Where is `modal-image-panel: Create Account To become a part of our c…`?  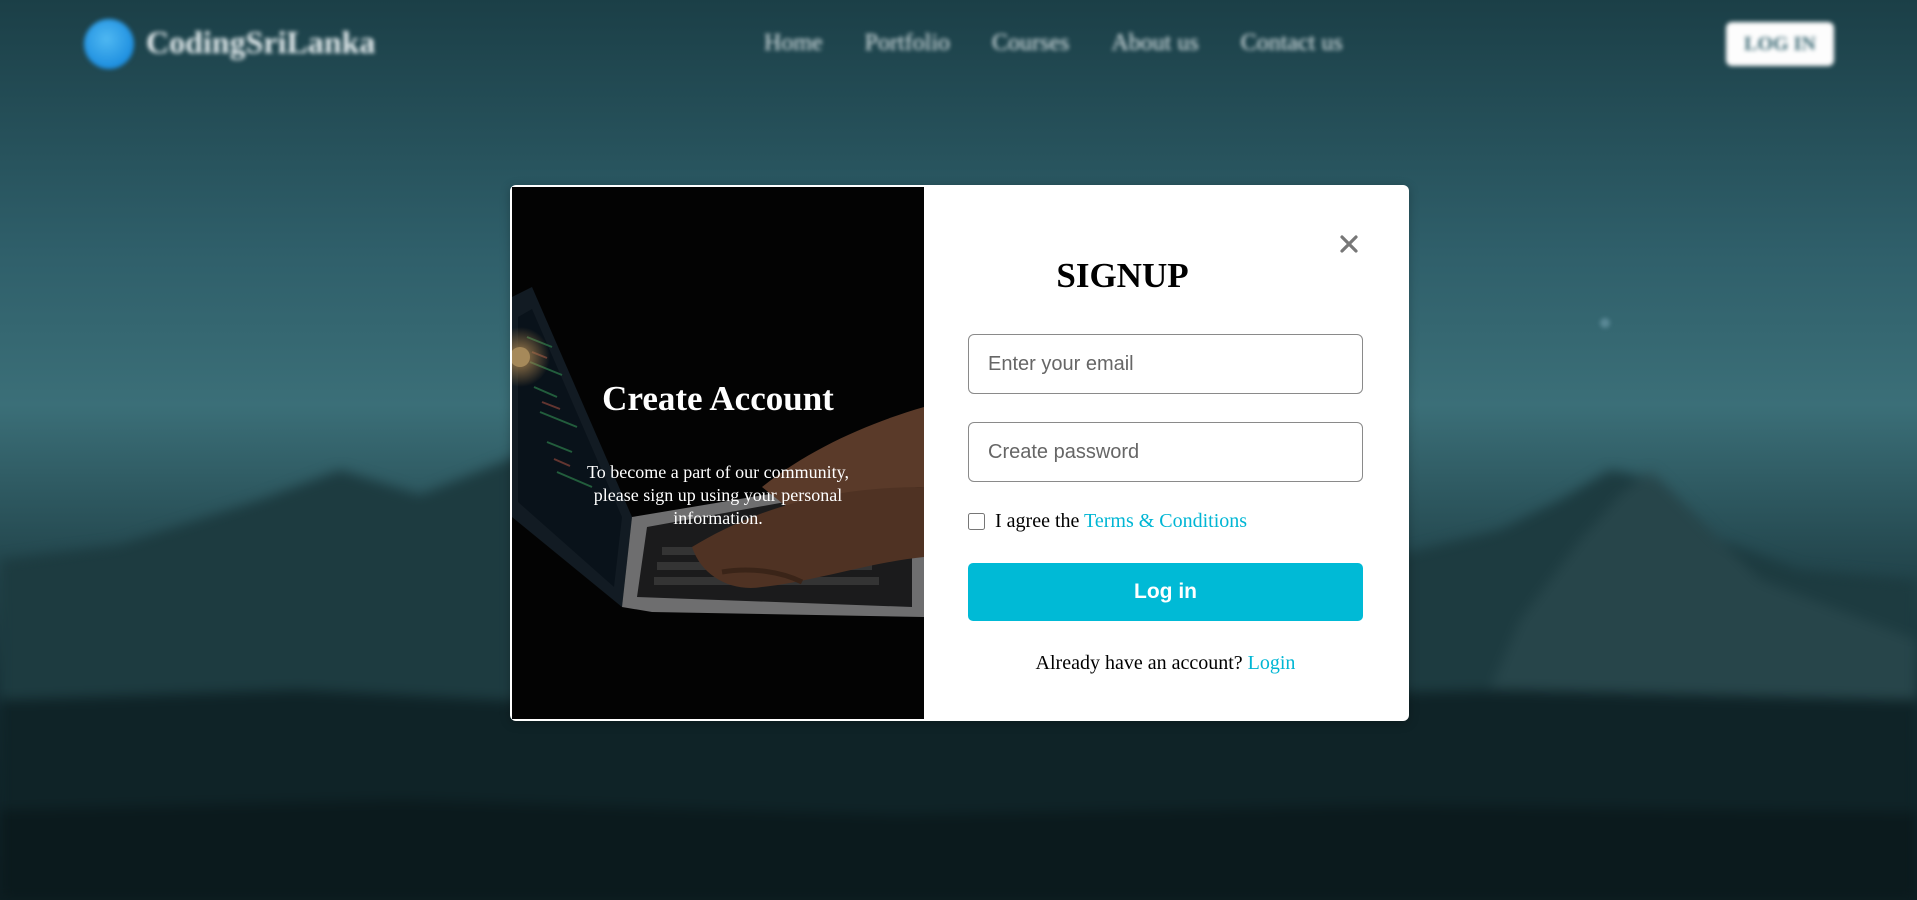 modal-image-panel: Create Account To become a part of our c… is located at coordinates (718, 453).